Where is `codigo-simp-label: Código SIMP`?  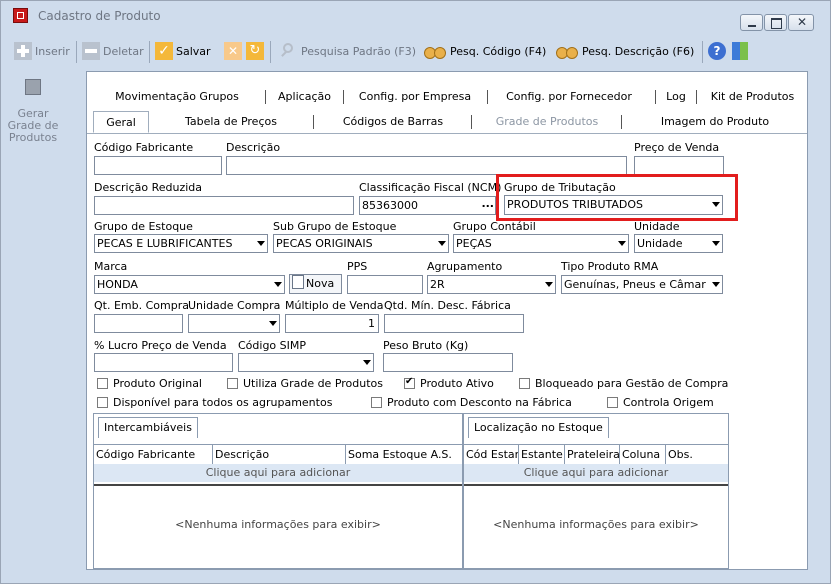
codigo-simp-label: Código SIMP is located at coordinates (272, 345).